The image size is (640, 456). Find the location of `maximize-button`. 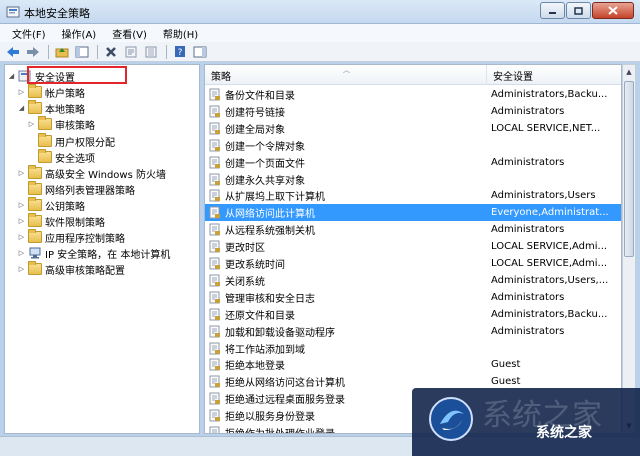

maximize-button is located at coordinates (578, 10).